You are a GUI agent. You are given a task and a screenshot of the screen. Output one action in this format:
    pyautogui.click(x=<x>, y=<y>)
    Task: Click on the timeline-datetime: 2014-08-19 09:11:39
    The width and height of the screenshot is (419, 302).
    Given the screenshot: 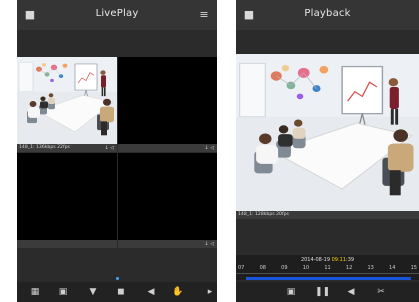 What is the action you would take?
    pyautogui.click(x=327, y=260)
    